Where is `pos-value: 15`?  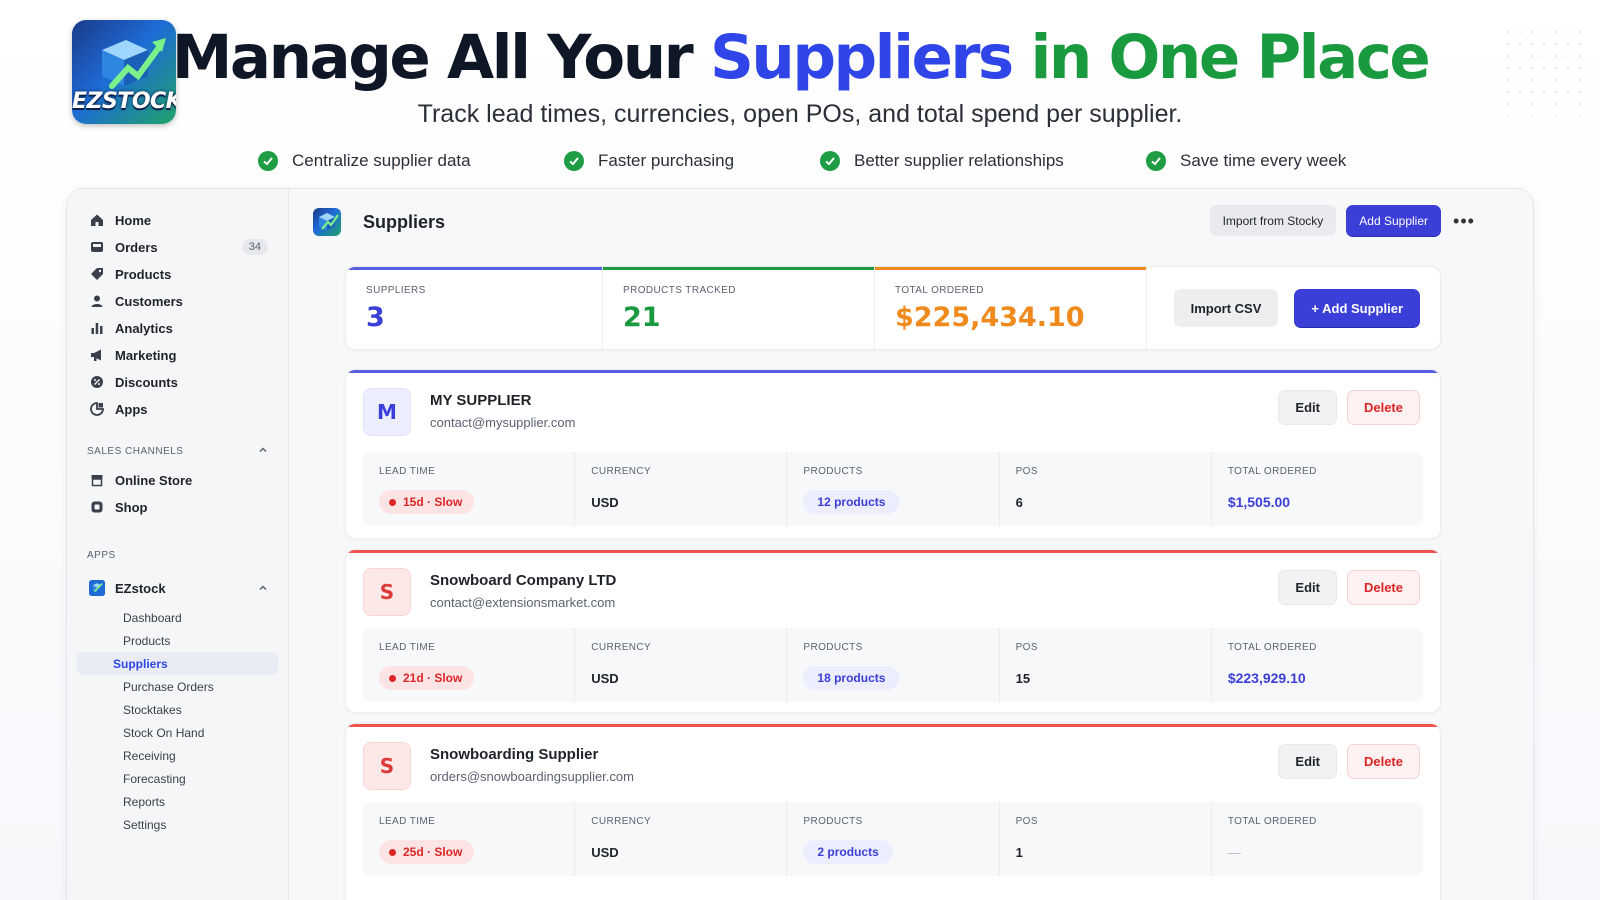 pos-value: 15 is located at coordinates (1023, 678).